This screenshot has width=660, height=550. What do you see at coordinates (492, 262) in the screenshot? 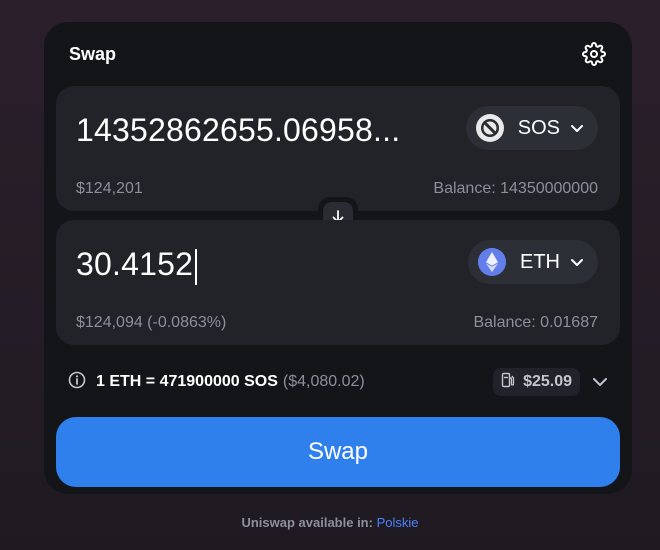
I see `eth-token-icon` at bounding box center [492, 262].